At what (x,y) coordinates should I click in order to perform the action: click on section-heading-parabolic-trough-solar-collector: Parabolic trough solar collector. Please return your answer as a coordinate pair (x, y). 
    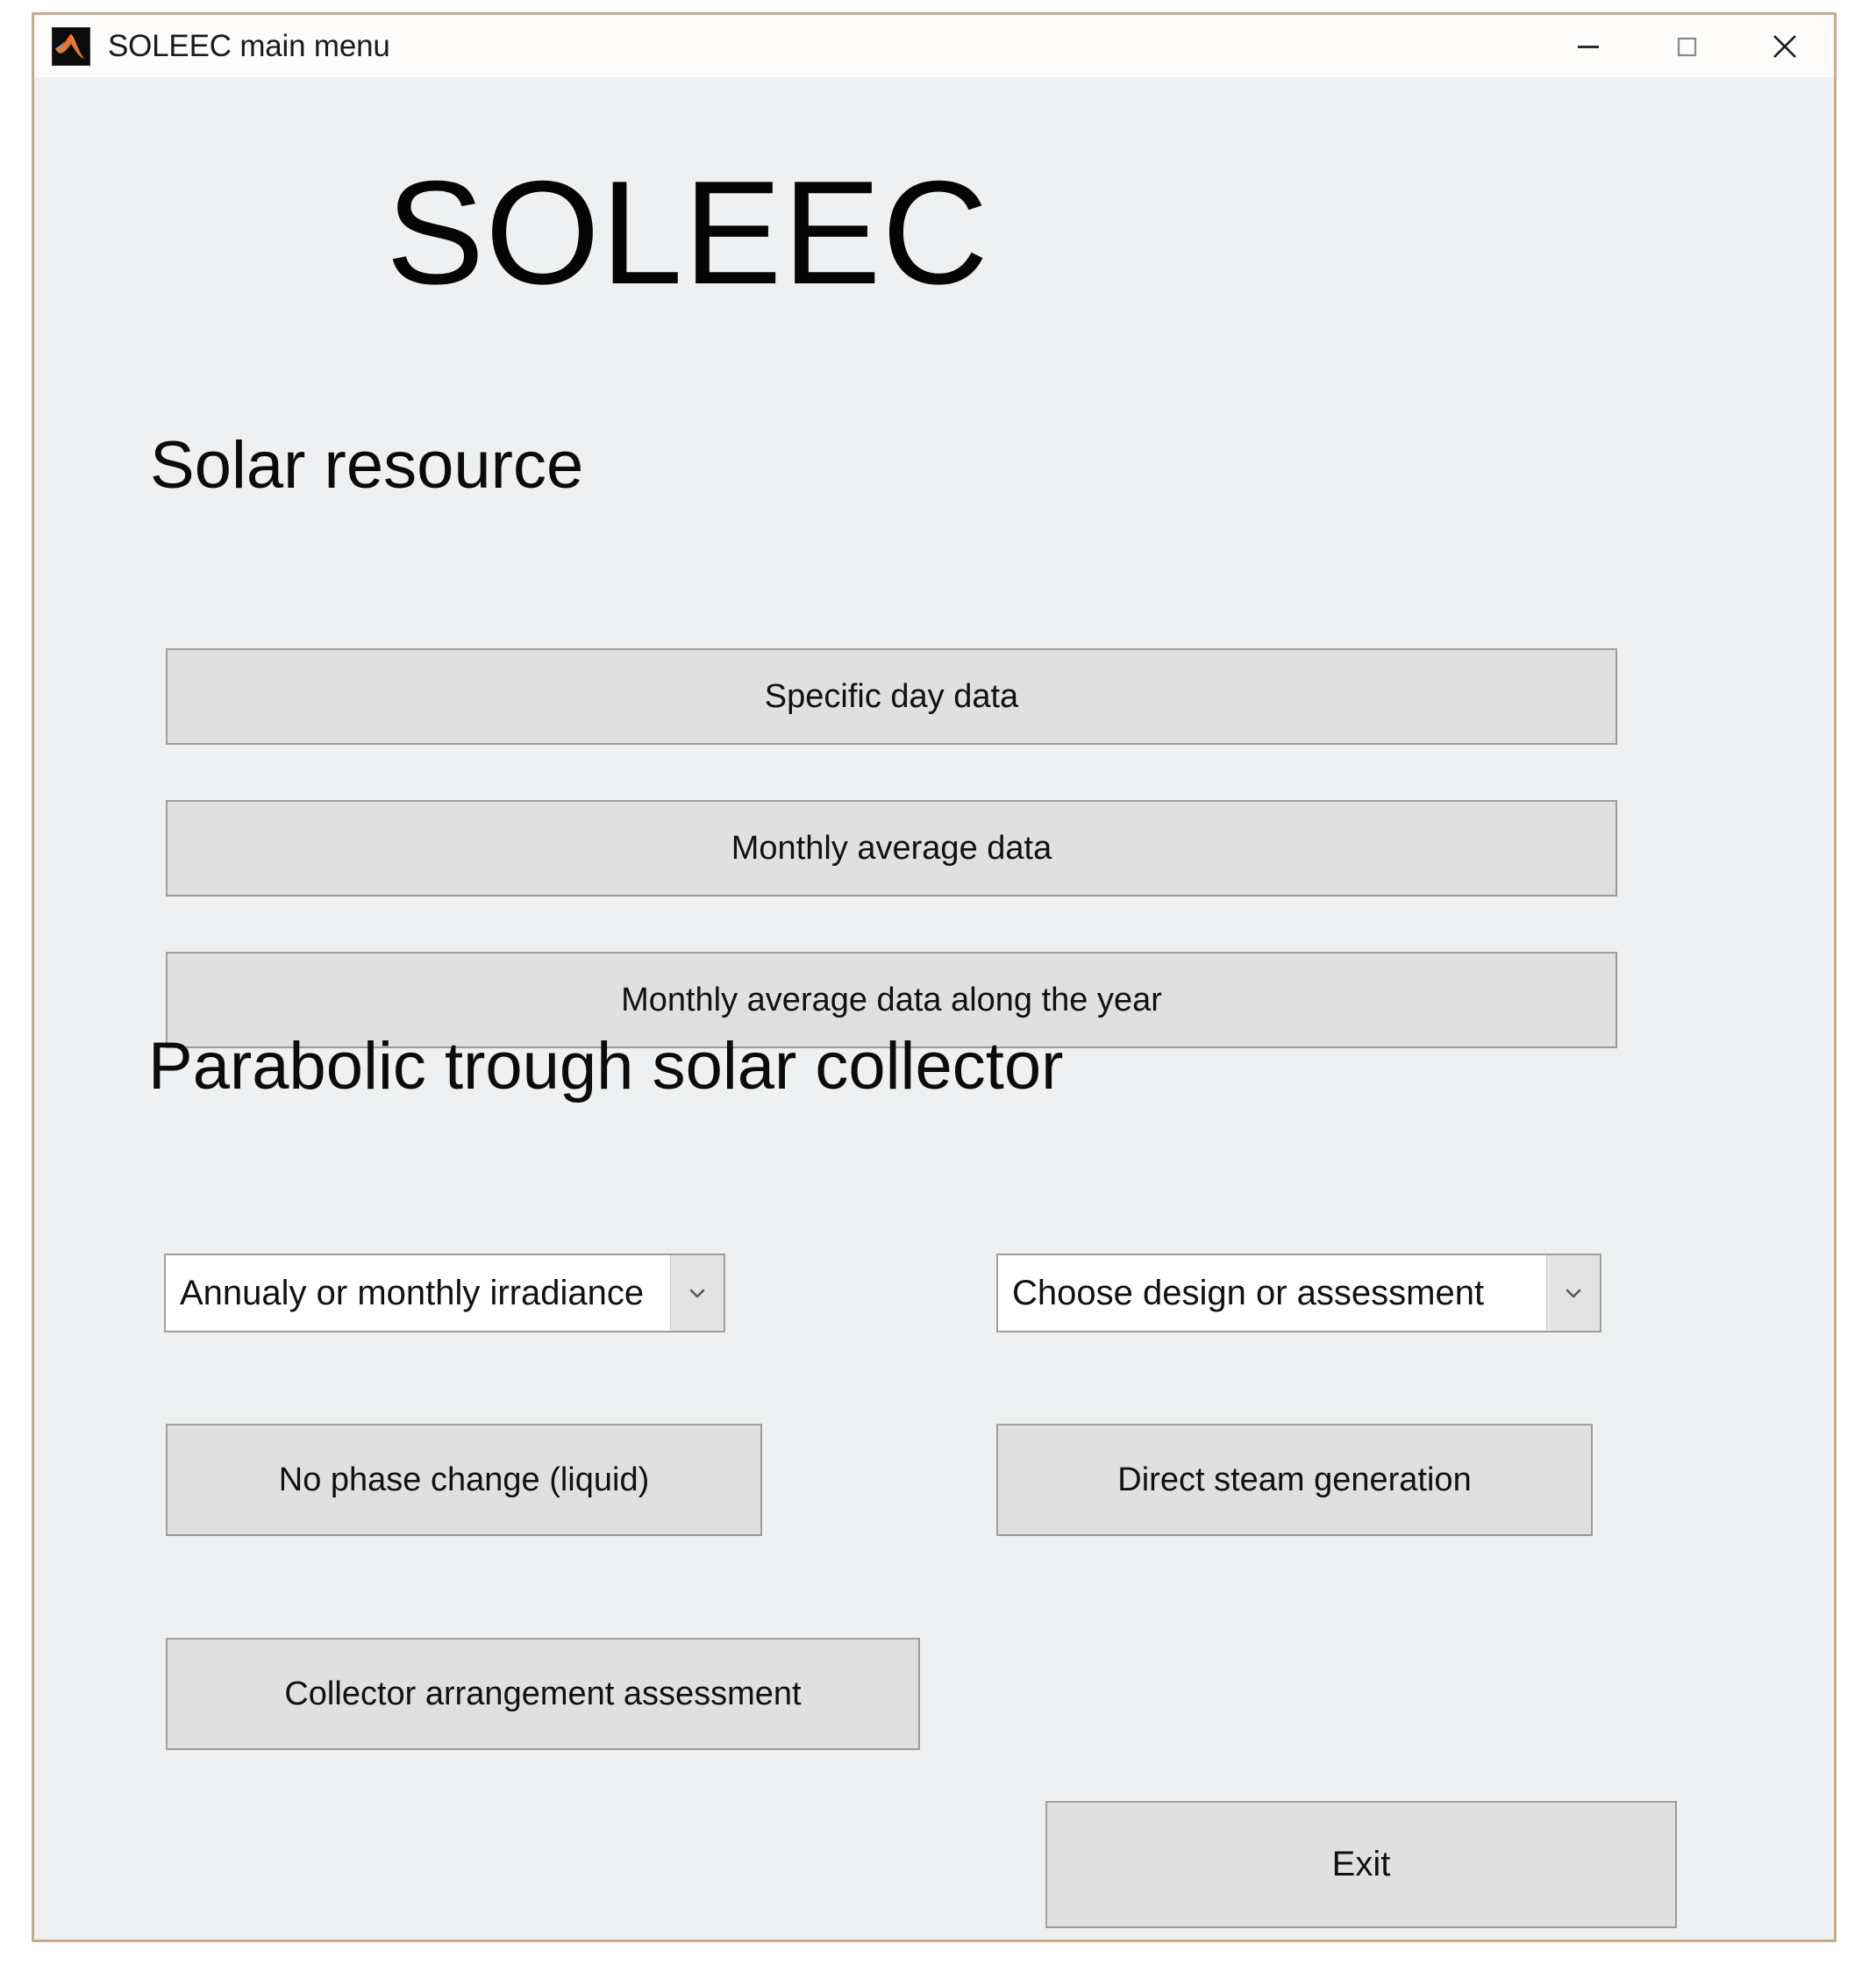
    Looking at the image, I should click on (606, 1066).